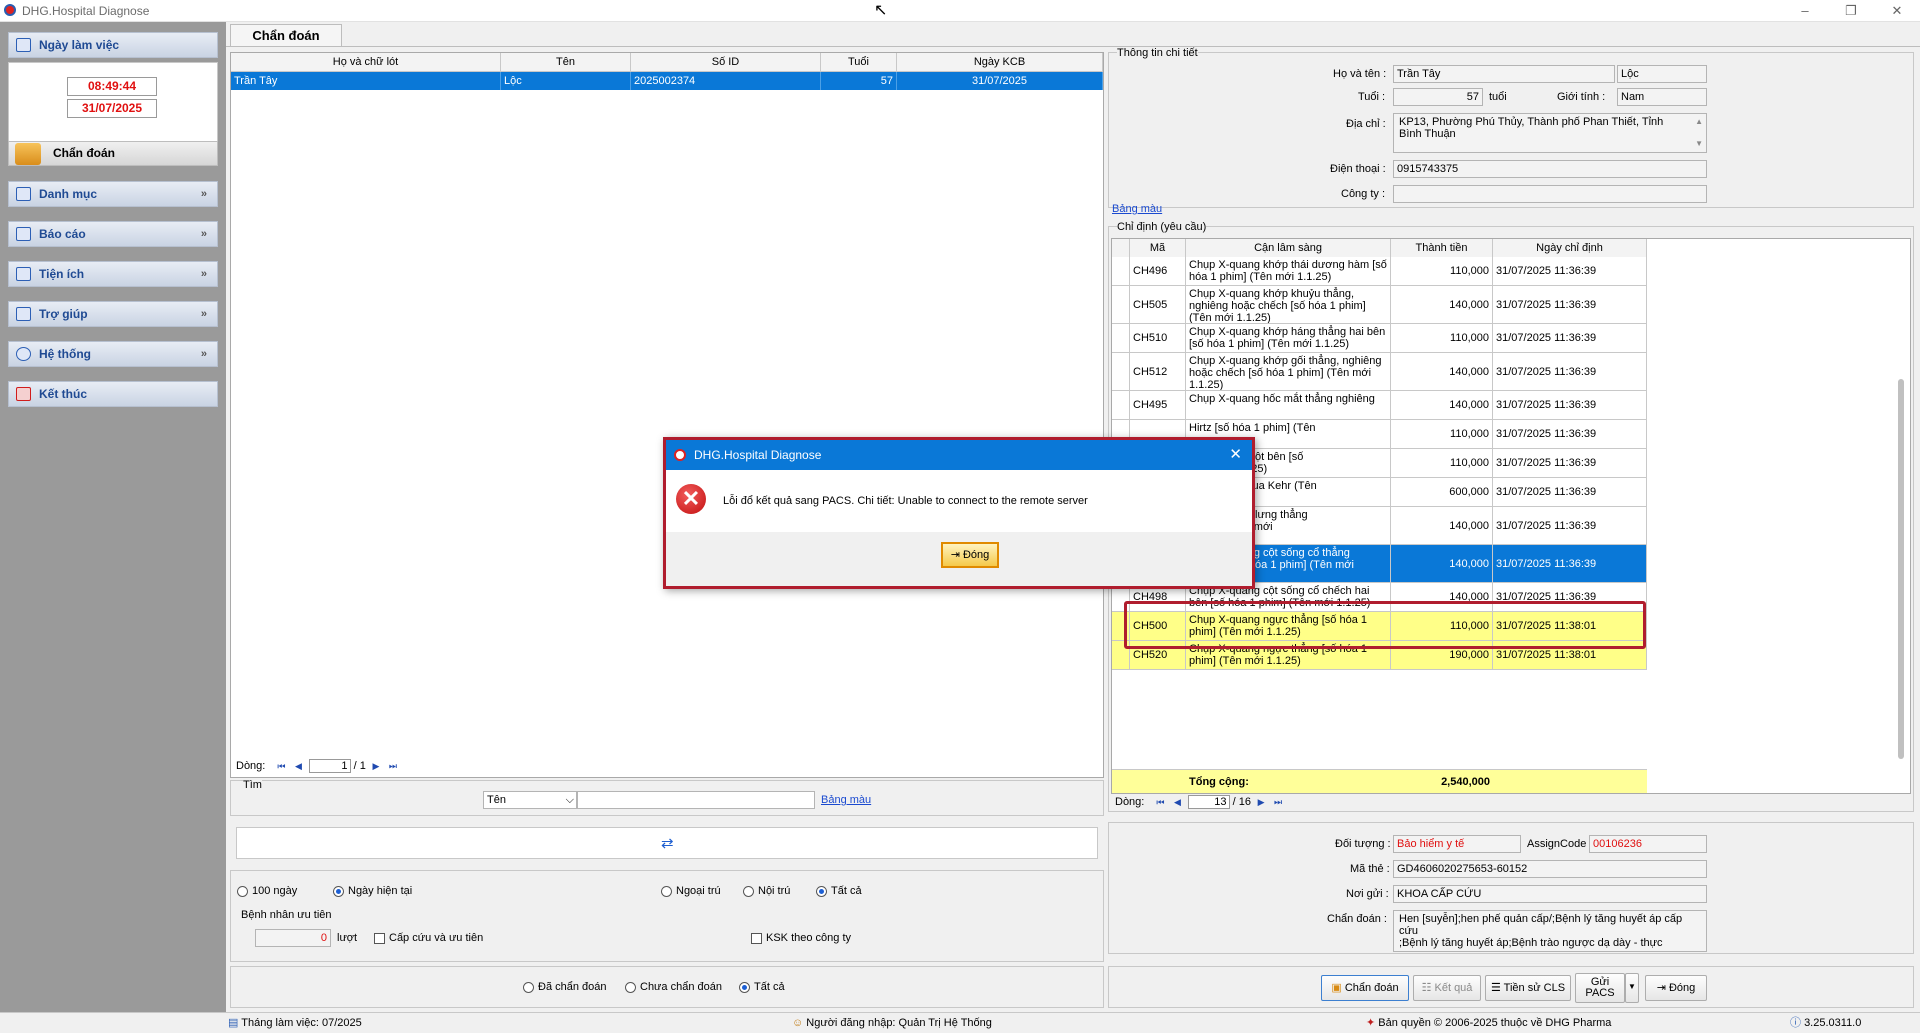 The height and width of the screenshot is (1033, 1920). I want to click on app-icon, so click(10, 10).